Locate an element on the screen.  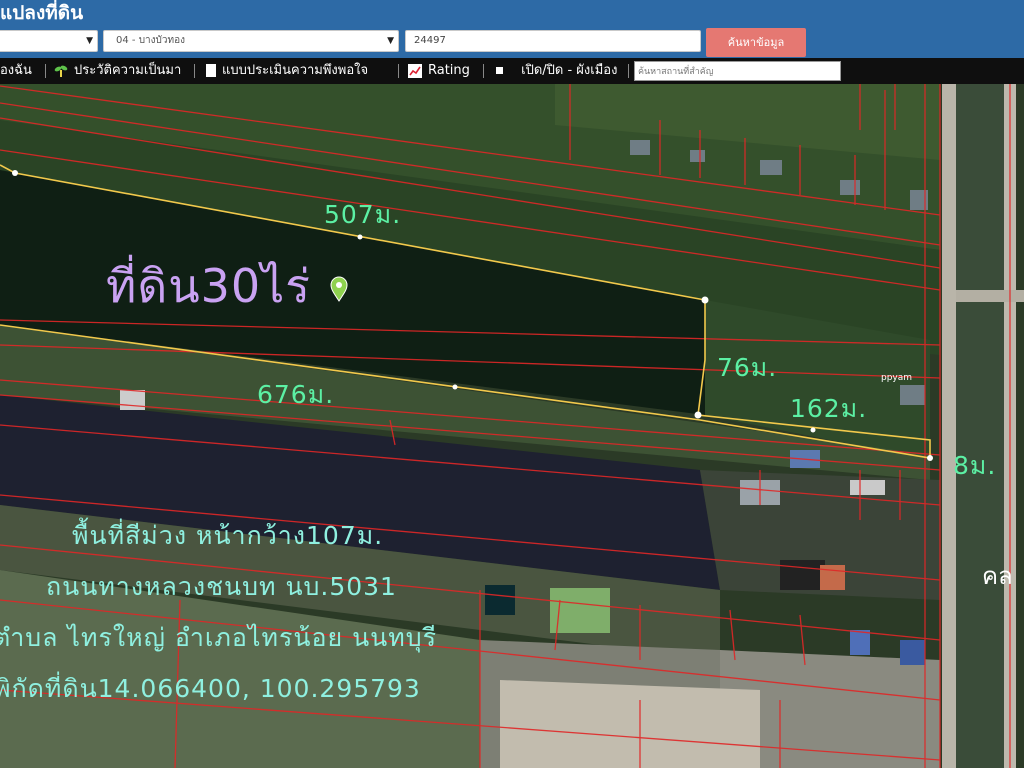
building-label: ppyam is located at coordinates (897, 378).